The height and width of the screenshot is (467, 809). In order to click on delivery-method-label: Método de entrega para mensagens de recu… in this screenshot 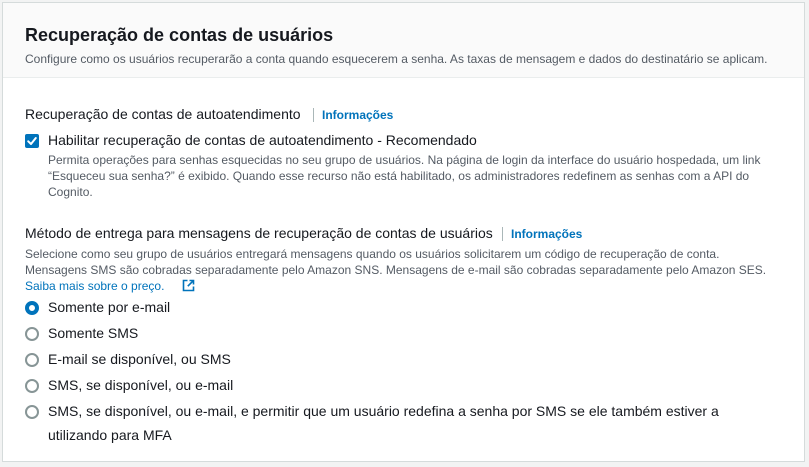, I will do `click(259, 233)`.